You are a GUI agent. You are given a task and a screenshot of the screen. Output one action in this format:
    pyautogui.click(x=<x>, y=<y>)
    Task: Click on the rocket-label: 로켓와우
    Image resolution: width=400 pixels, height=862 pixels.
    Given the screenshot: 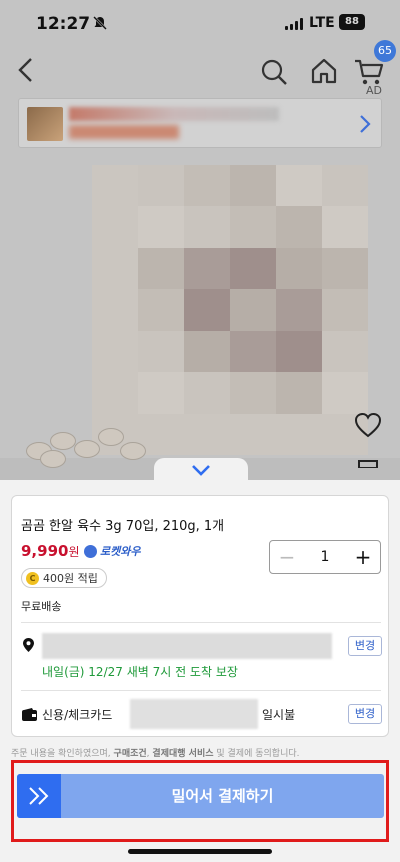 What is the action you would take?
    pyautogui.click(x=120, y=551)
    